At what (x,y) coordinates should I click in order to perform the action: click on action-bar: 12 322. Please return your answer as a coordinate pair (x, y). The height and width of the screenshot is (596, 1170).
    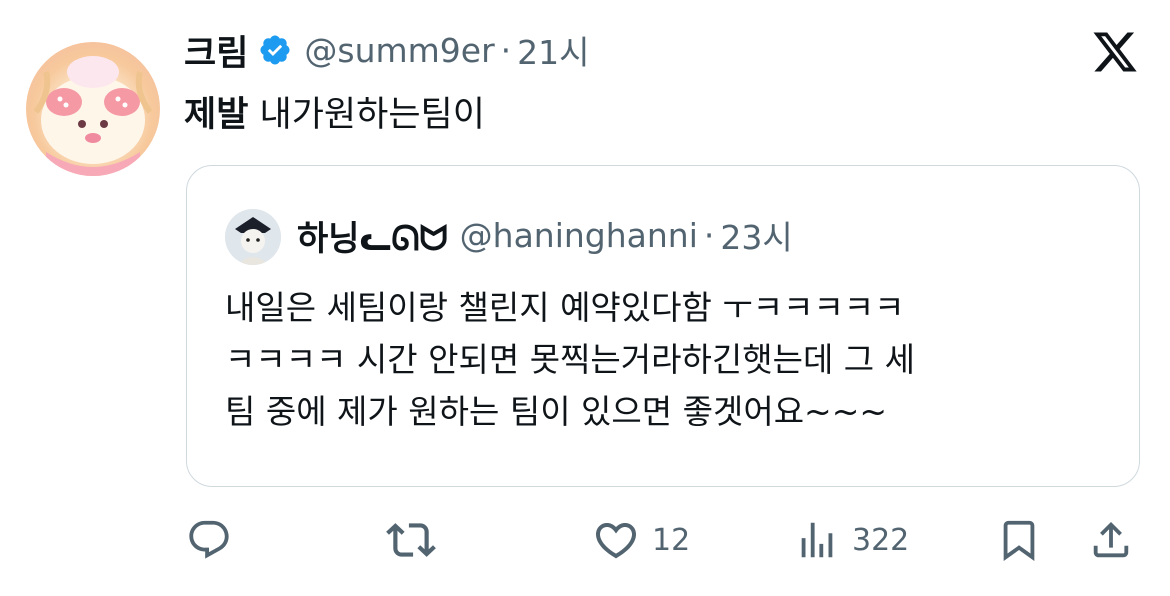
    Looking at the image, I should click on (585, 542).